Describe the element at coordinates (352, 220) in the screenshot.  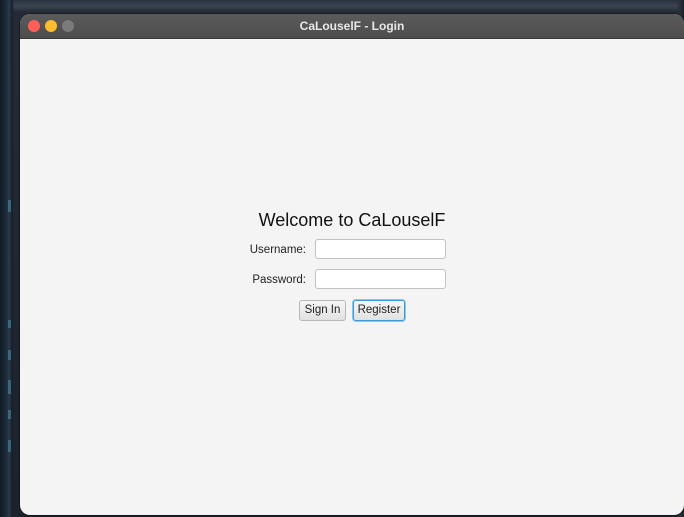
I see `welcome-heading: Welcome to CaLouselF` at that location.